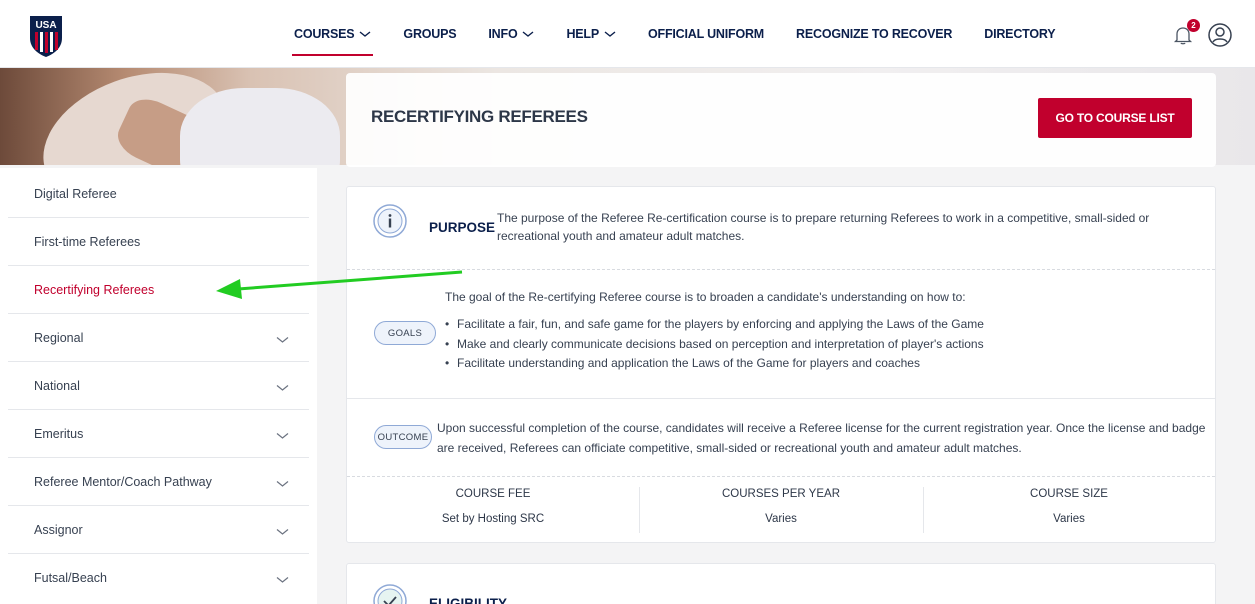 This screenshot has height=604, width=1255. What do you see at coordinates (158, 194) in the screenshot?
I see `sidebar-item-digital-referee: Digital Referee` at bounding box center [158, 194].